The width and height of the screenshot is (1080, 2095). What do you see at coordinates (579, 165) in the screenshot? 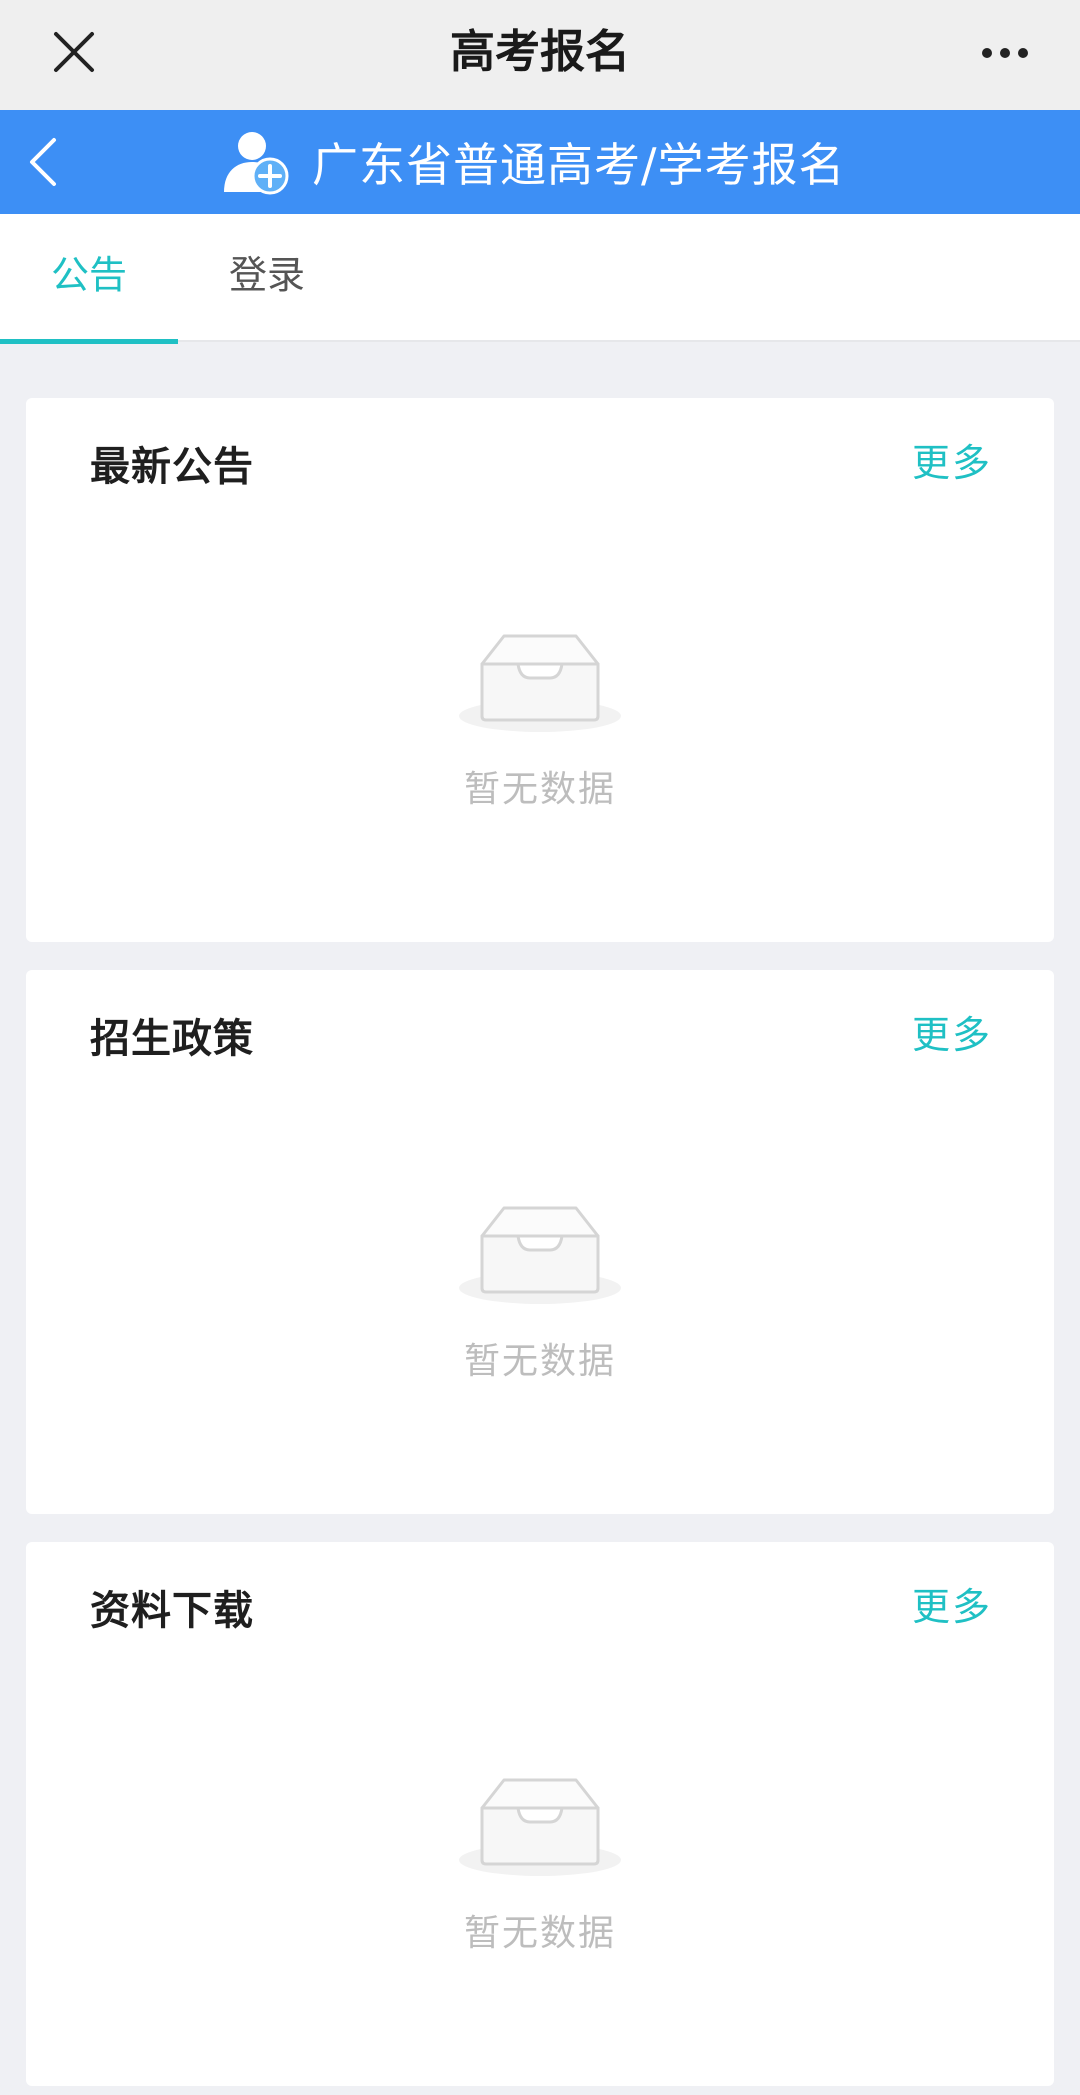
I see `header-title: 广东省普通高考/学考报名` at bounding box center [579, 165].